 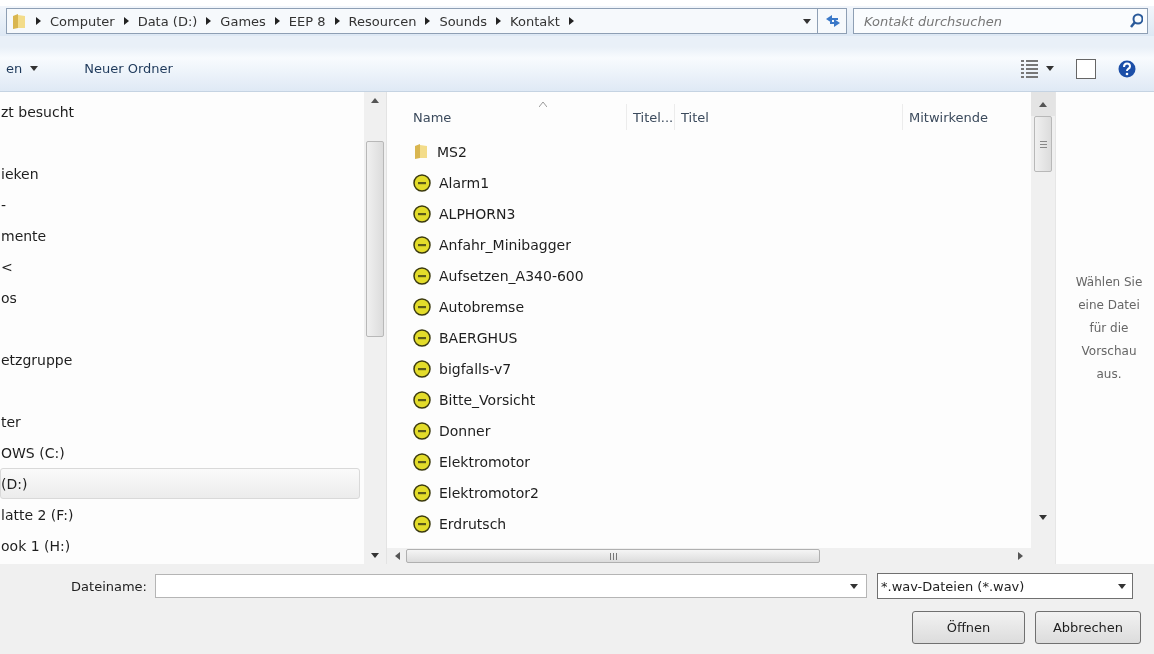 I want to click on column-header: Name, so click(x=507, y=117).